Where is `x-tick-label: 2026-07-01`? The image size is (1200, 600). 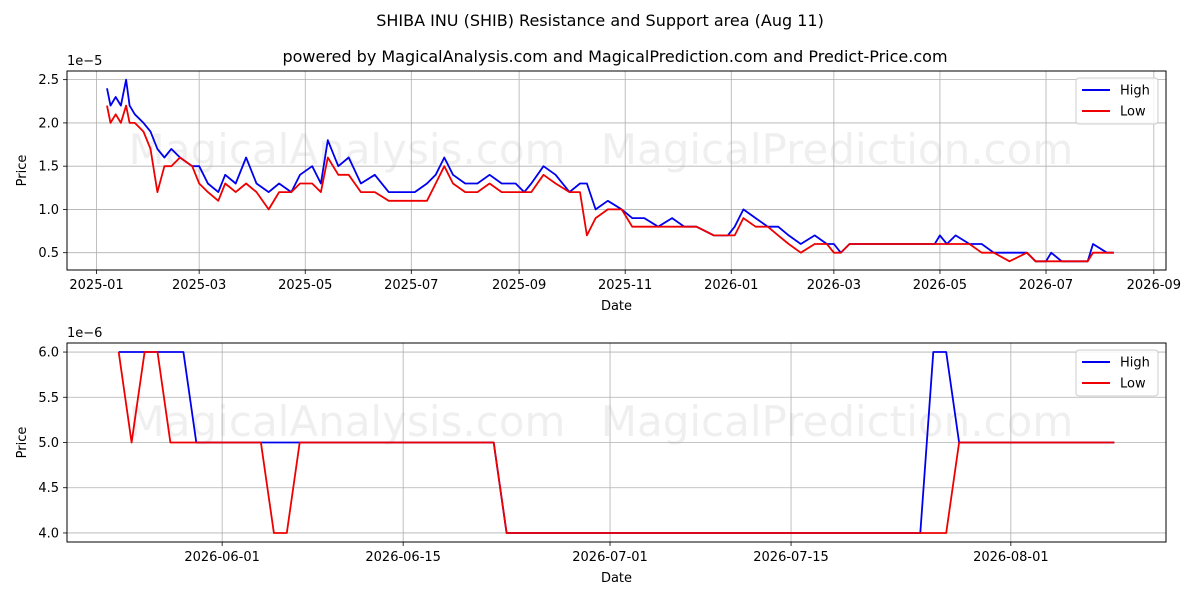 x-tick-label: 2026-07-01 is located at coordinates (610, 557).